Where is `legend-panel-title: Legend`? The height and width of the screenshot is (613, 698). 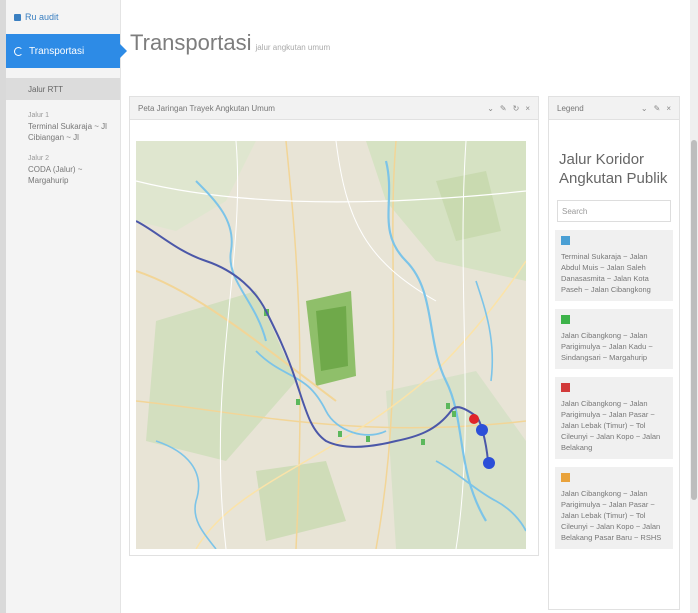
legend-panel-title: Legend is located at coordinates (570, 108).